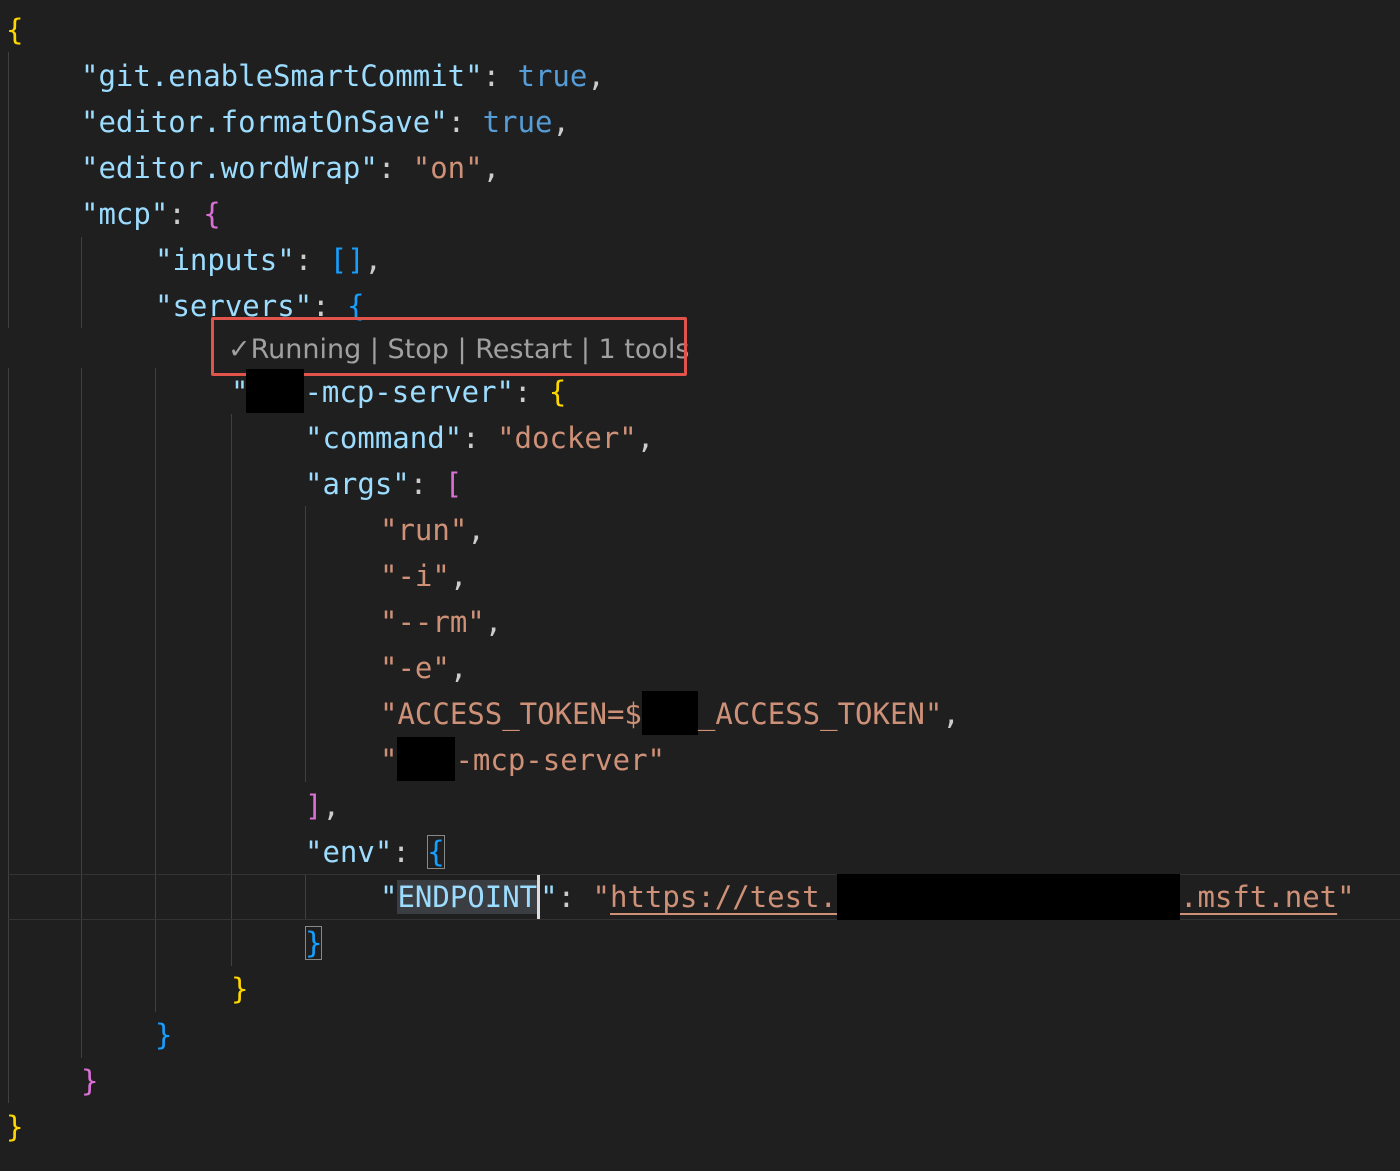 This screenshot has height=1171, width=1400. I want to click on code-line: "env": {, so click(375, 852).